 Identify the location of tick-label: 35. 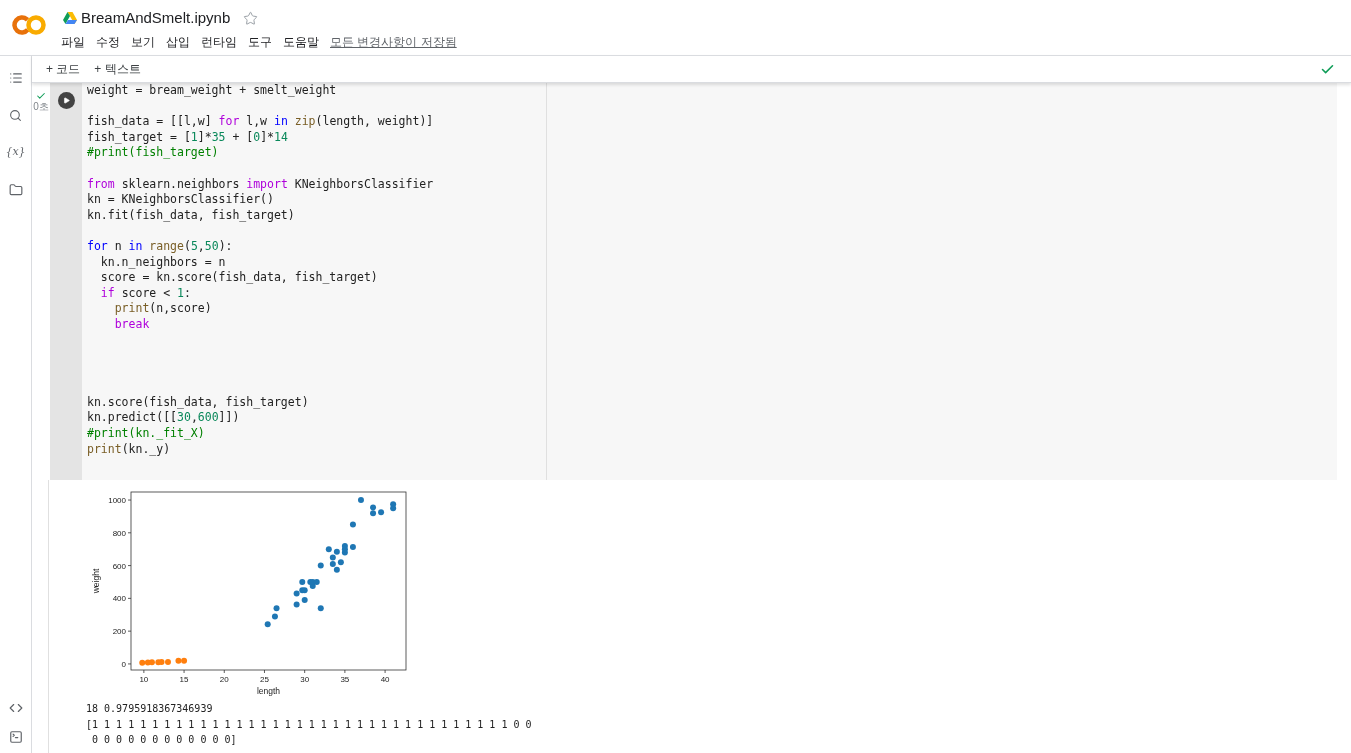
(345, 679).